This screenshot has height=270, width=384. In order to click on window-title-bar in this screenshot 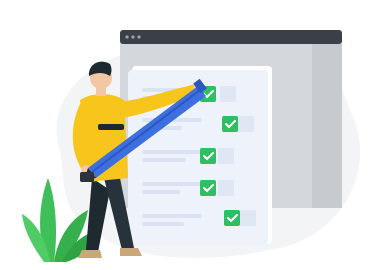, I will do `click(231, 37)`.